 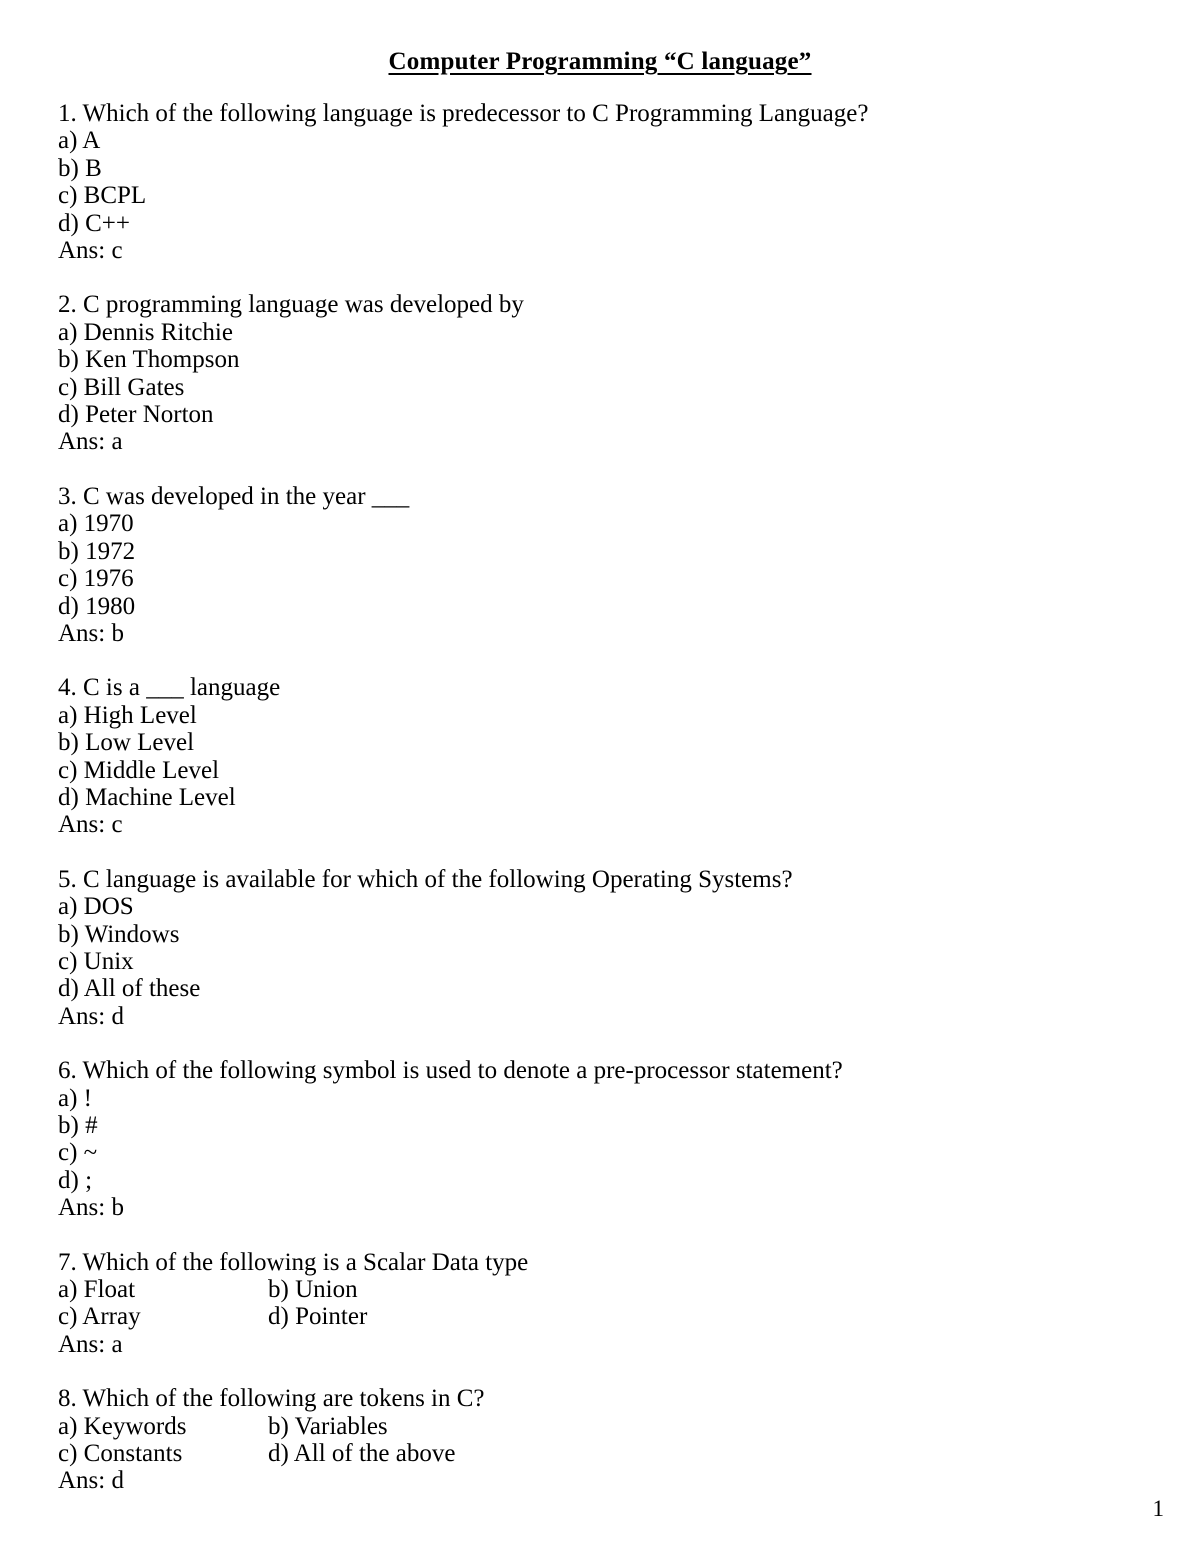 What do you see at coordinates (558, 359) in the screenshot?
I see `answer-option: b) Ken Thompson` at bounding box center [558, 359].